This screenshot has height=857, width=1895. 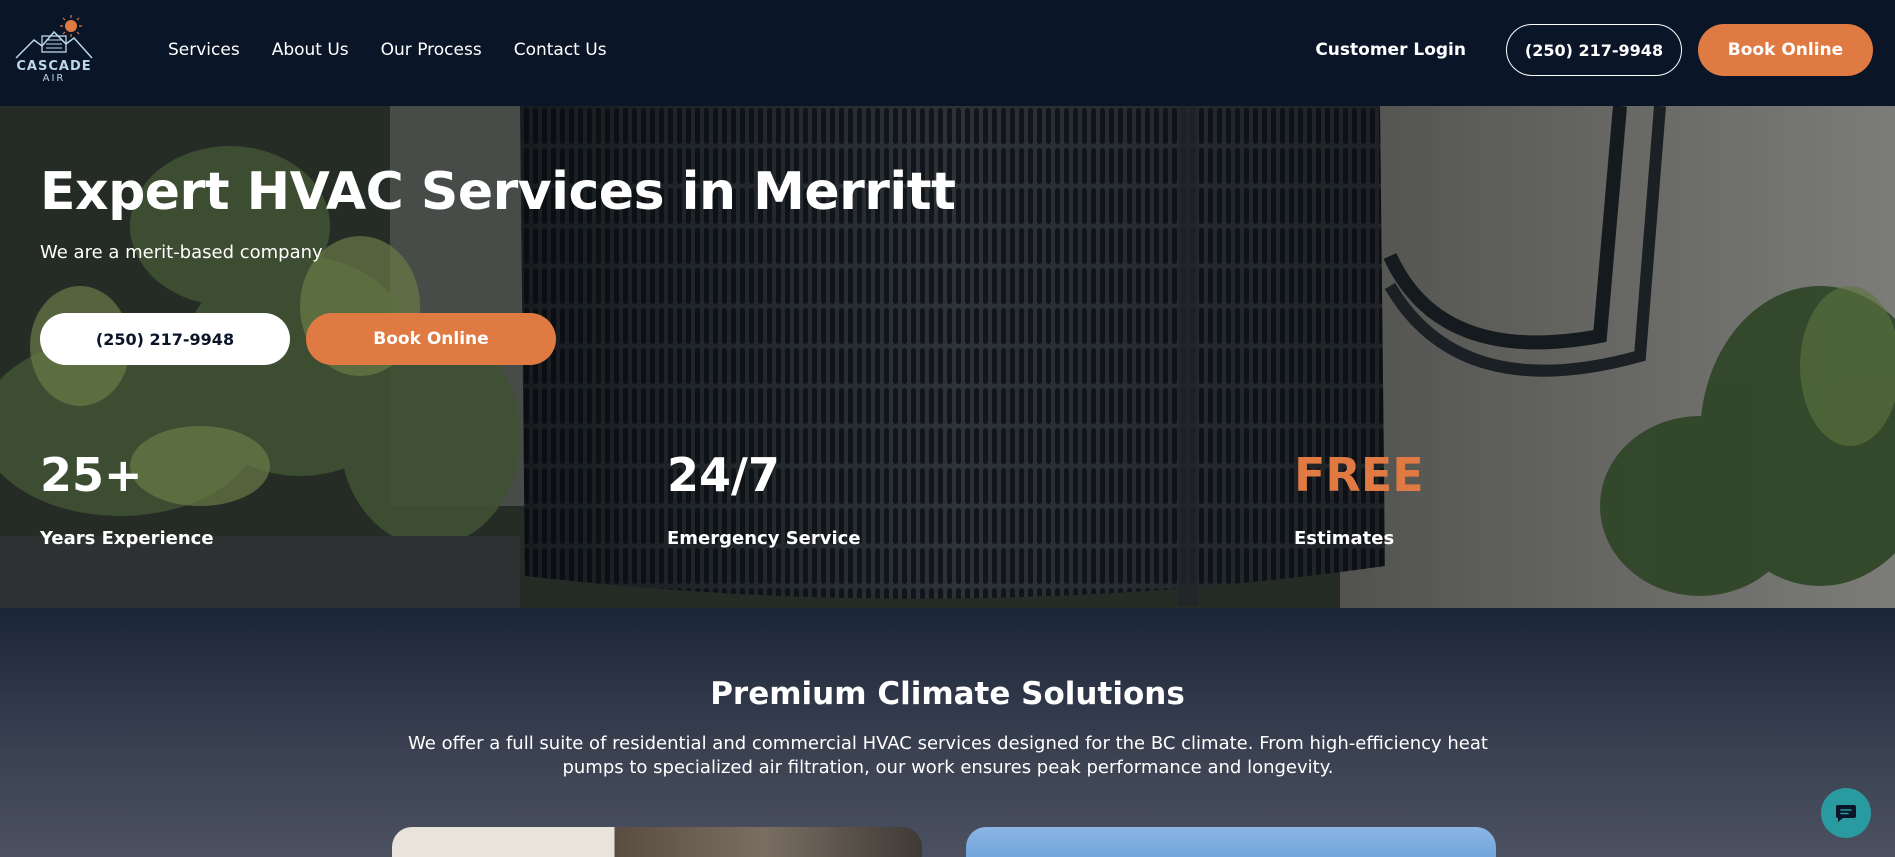 I want to click on stat-years-experience: 25+ Years Experience, so click(x=127, y=500).